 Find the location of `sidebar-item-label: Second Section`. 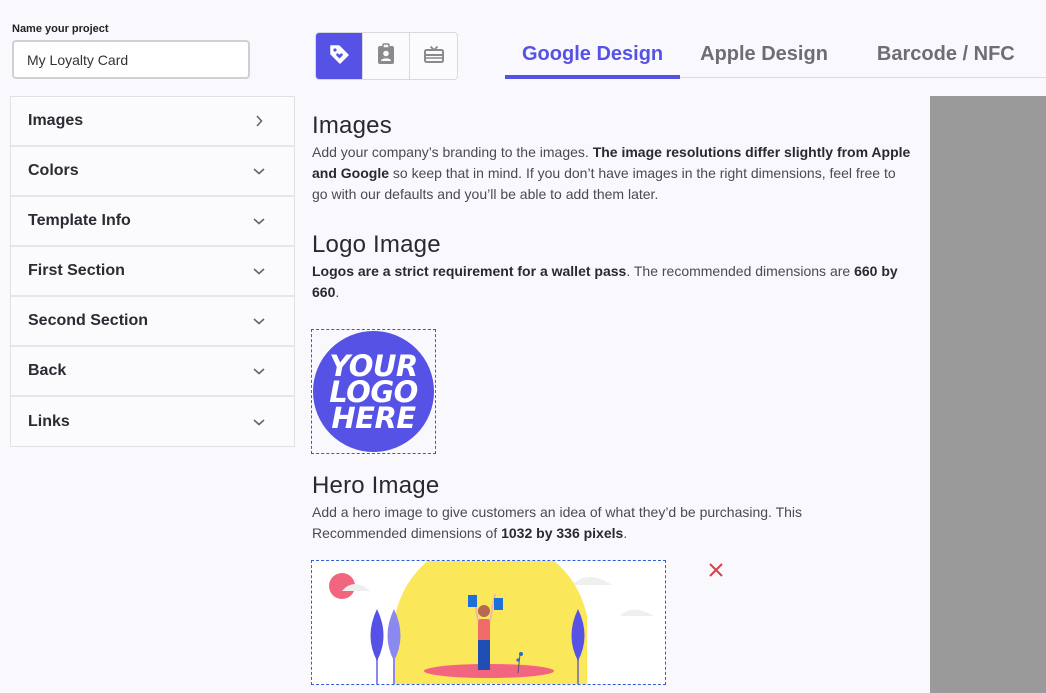

sidebar-item-label: Second Section is located at coordinates (88, 320).